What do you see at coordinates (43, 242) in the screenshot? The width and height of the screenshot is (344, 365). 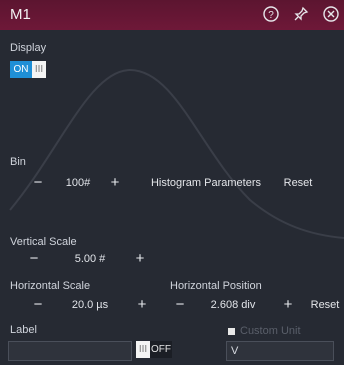 I see `vertical-scale-label: Vertical Scale` at bounding box center [43, 242].